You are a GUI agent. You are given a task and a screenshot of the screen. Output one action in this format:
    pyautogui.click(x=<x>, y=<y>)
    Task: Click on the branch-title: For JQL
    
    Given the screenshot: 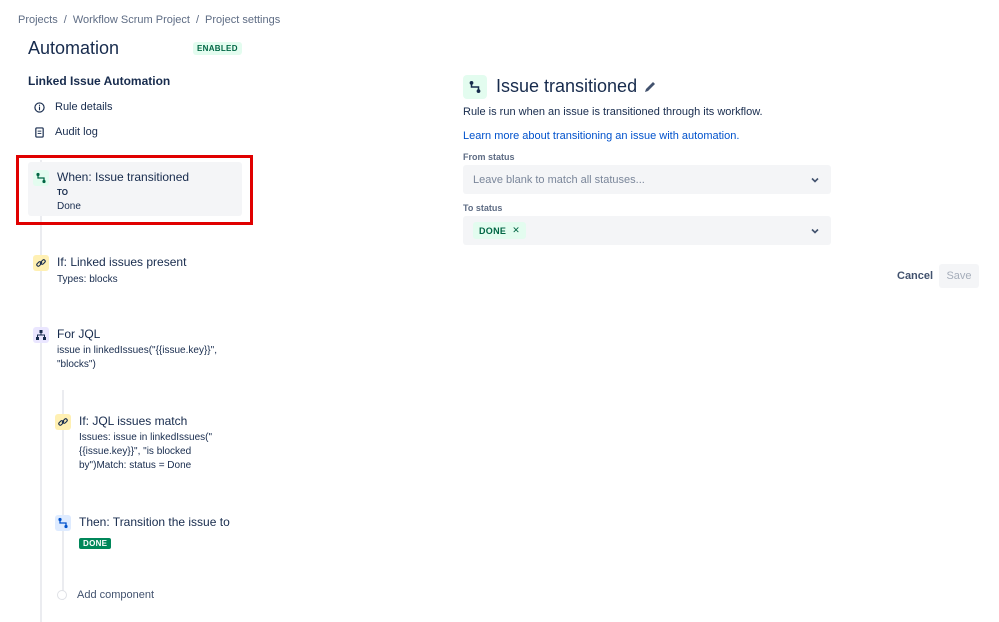 What is the action you would take?
    pyautogui.click(x=79, y=334)
    